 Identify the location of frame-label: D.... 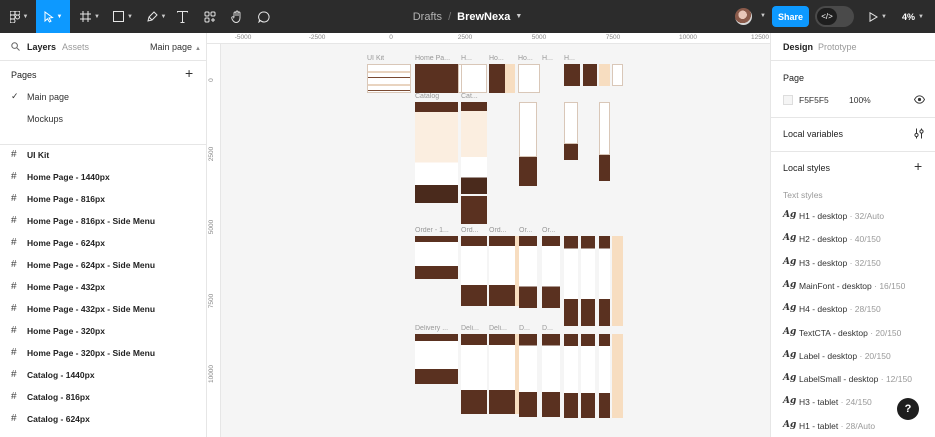
(549, 328).